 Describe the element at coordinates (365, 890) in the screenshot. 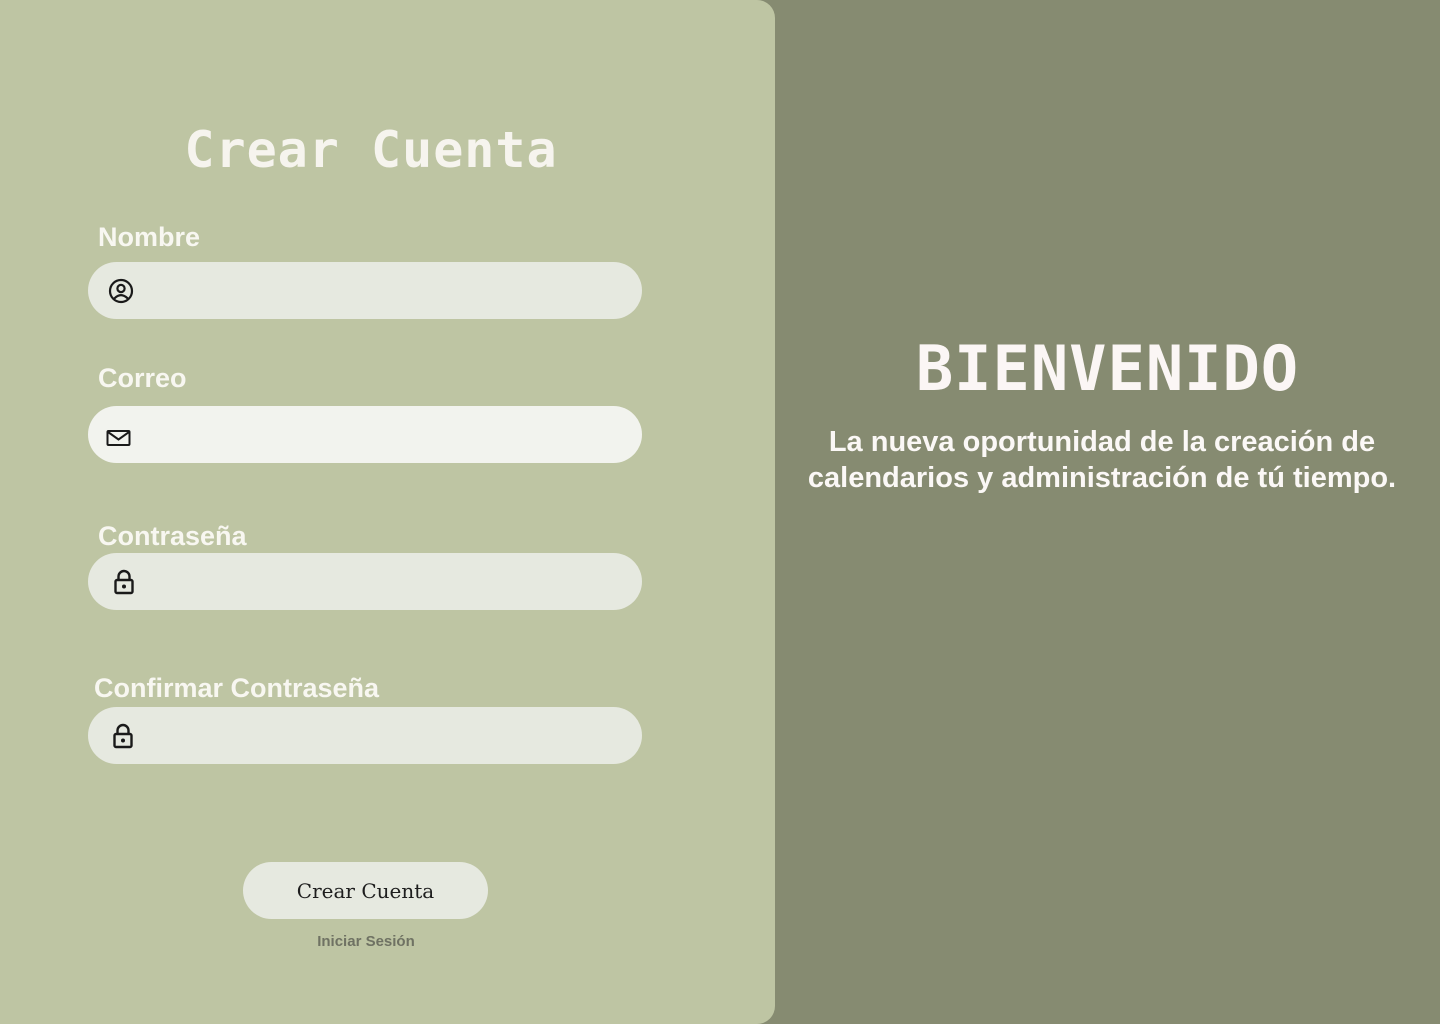

I see `create-account-button: Crear Cuenta` at that location.